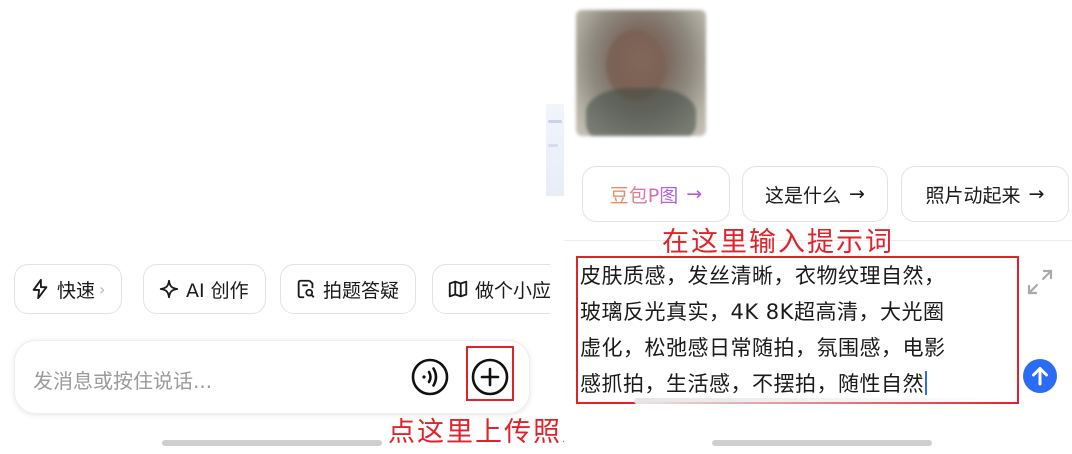 The width and height of the screenshot is (1072, 454). I want to click on send-arrow-up-icon, so click(1040, 376).